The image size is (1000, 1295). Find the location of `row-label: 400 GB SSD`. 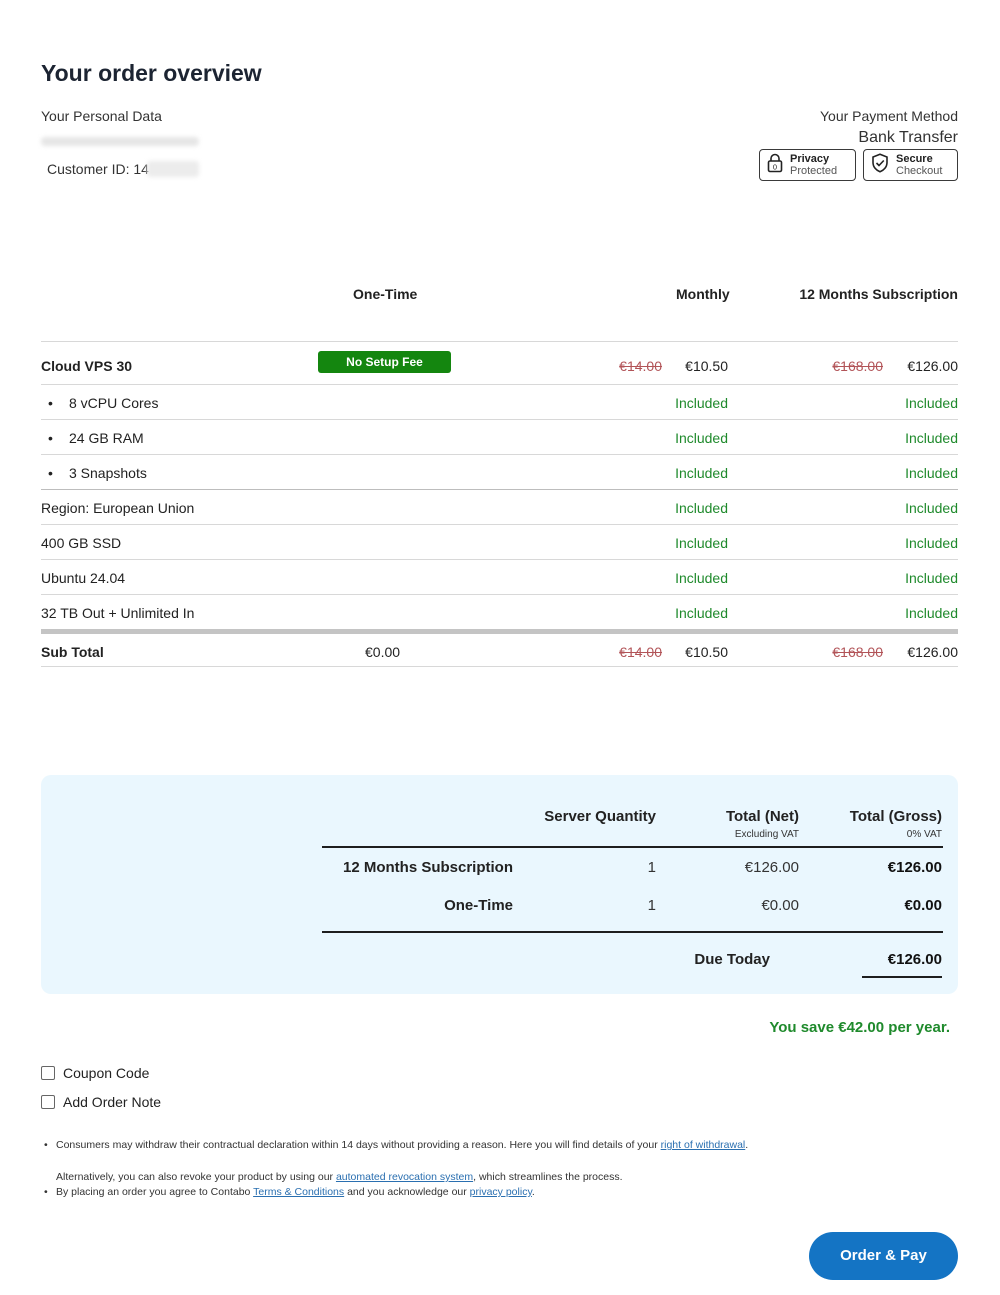

row-label: 400 GB SSD is located at coordinates (81, 543).